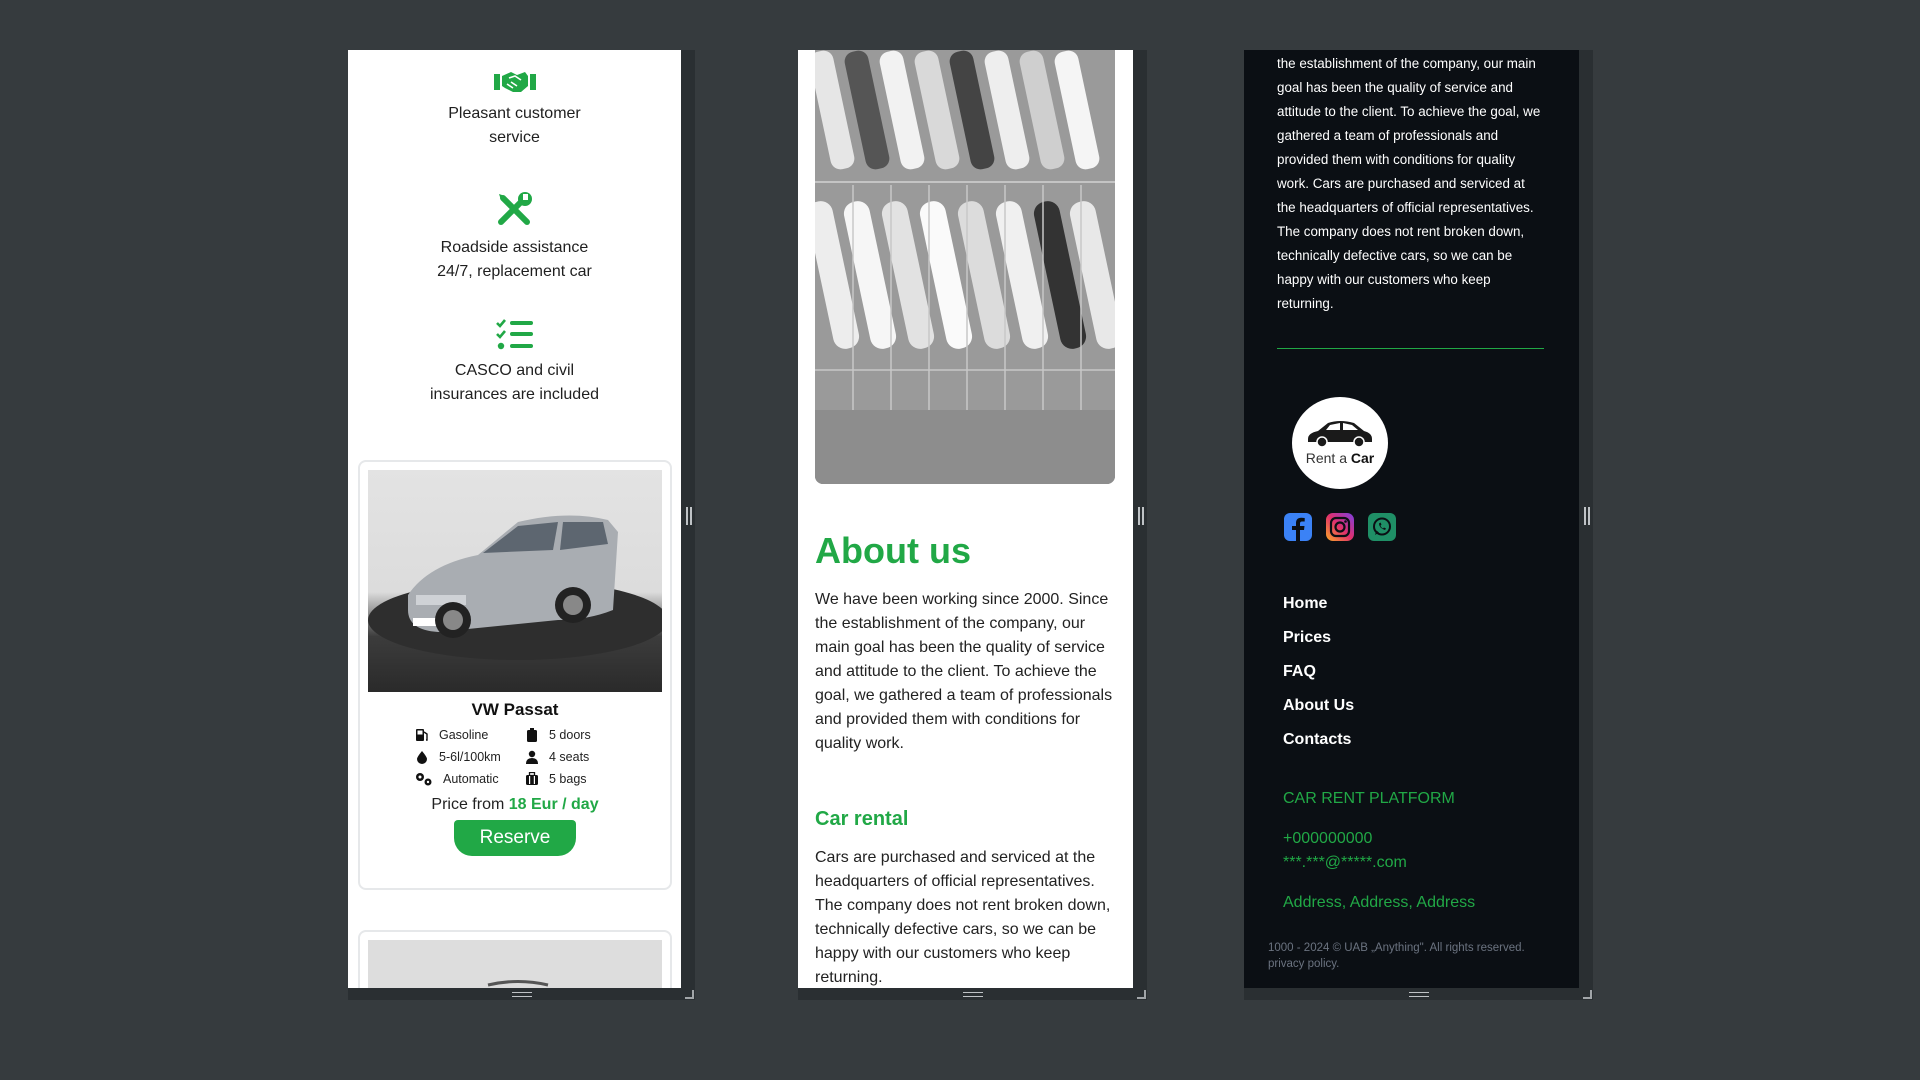  Describe the element at coordinates (1410, 348) in the screenshot. I see `footer-divider` at that location.